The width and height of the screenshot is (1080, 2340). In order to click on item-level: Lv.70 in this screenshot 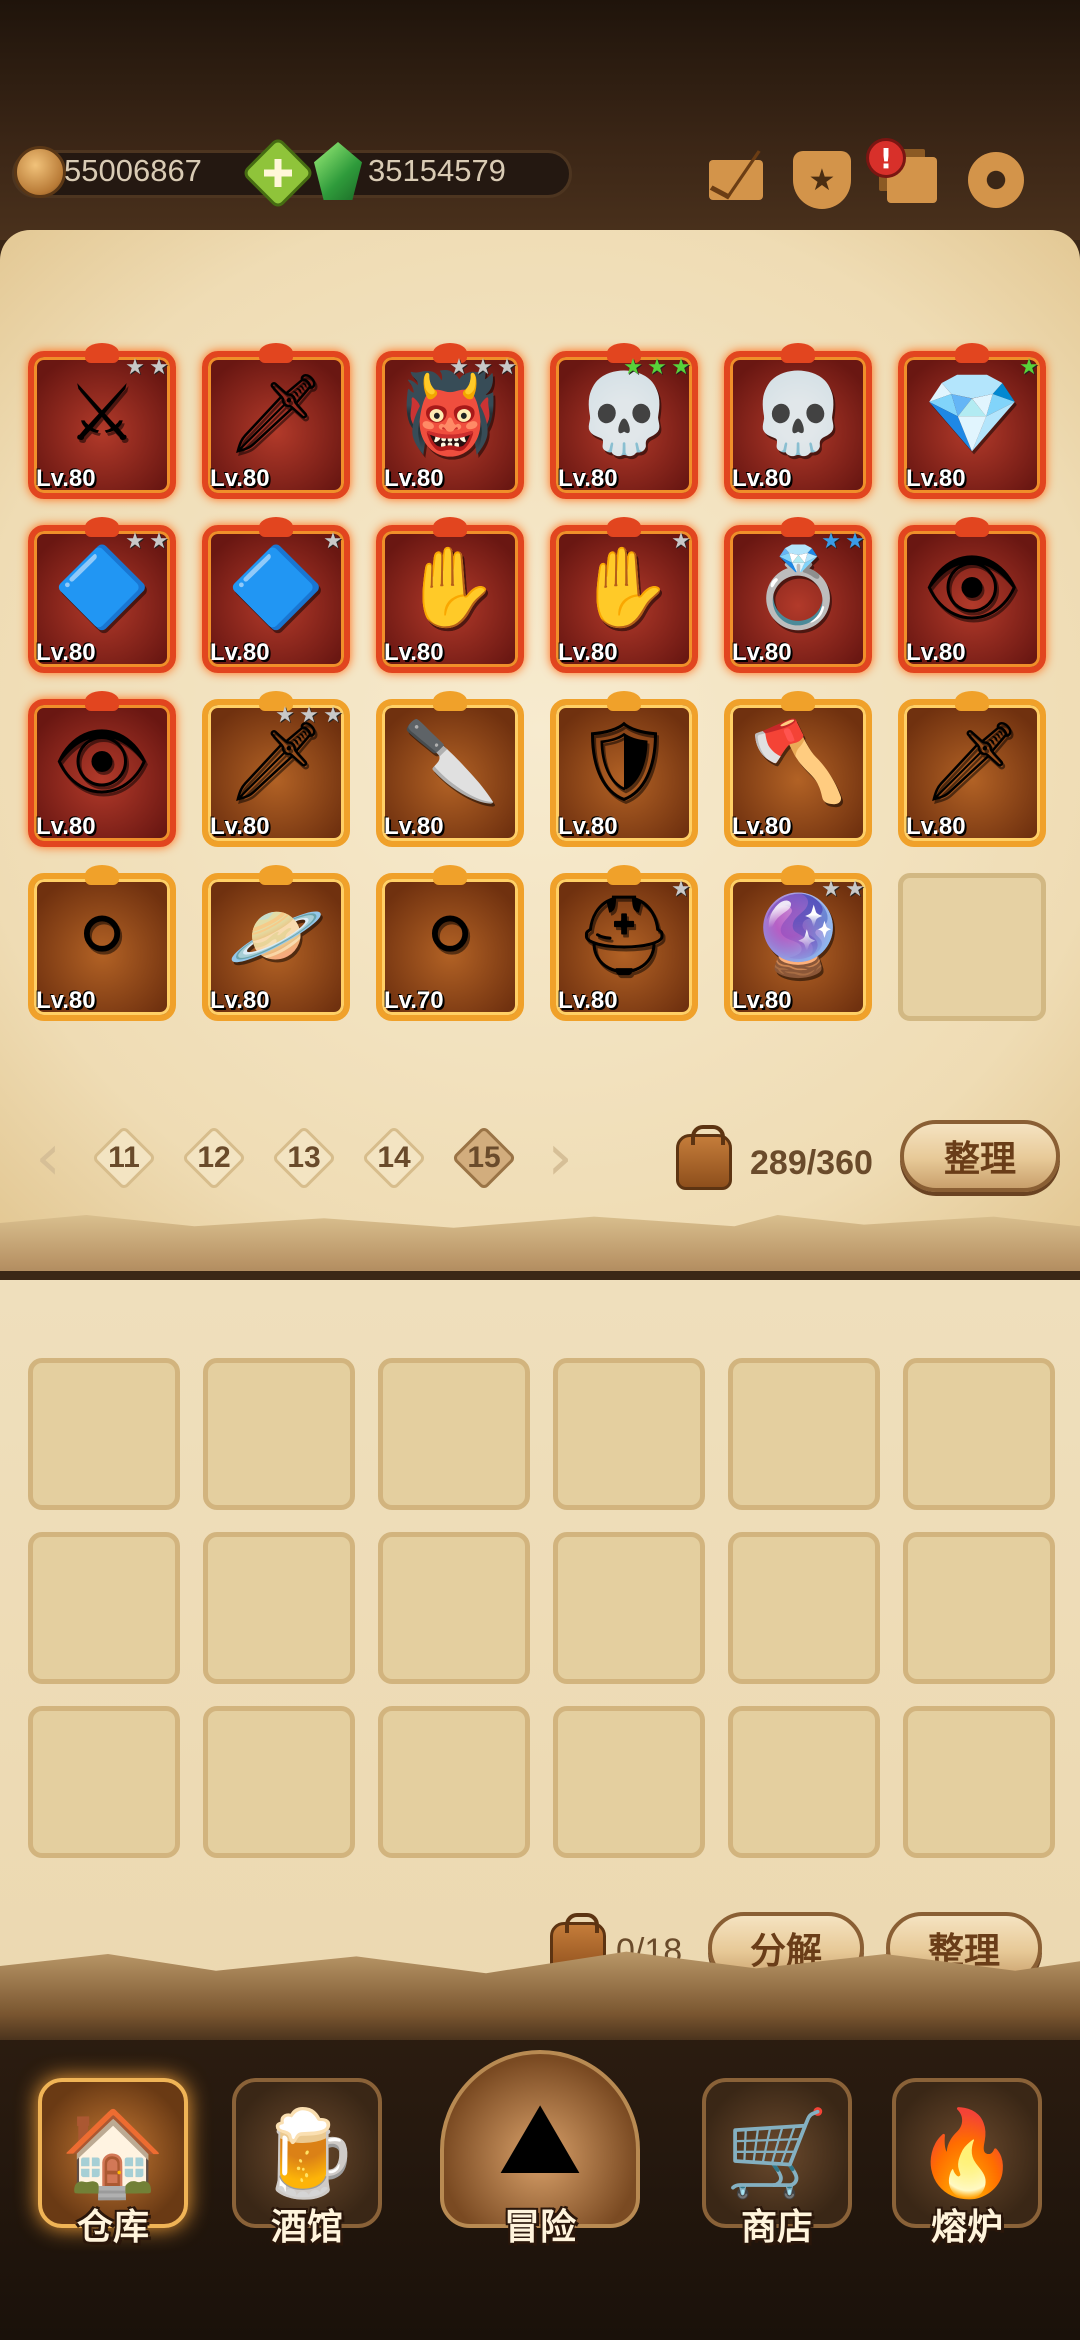, I will do `click(414, 1000)`.